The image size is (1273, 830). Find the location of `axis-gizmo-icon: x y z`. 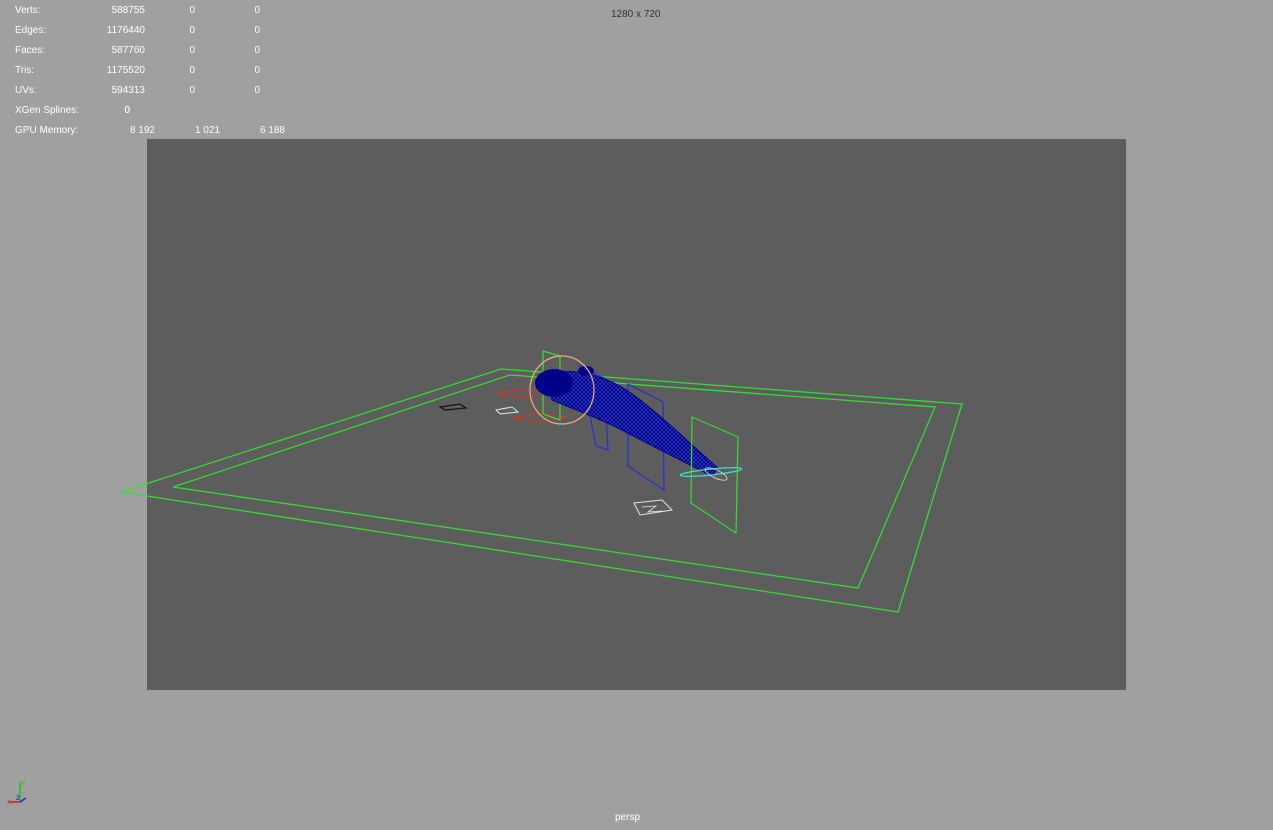

axis-gizmo-icon: x y z is located at coordinates (17, 792).